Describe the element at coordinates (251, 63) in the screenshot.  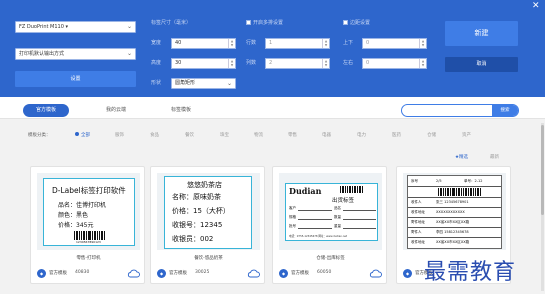
I see `cols-label: 列数` at that location.